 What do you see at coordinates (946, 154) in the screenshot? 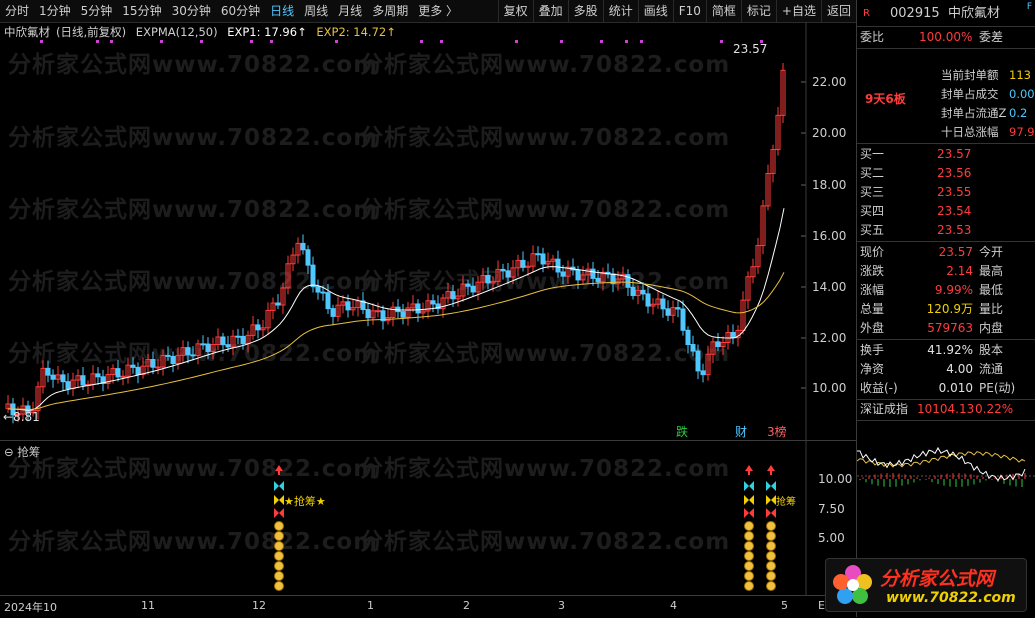
I see `bid-row: 买一 23.57` at bounding box center [946, 154].